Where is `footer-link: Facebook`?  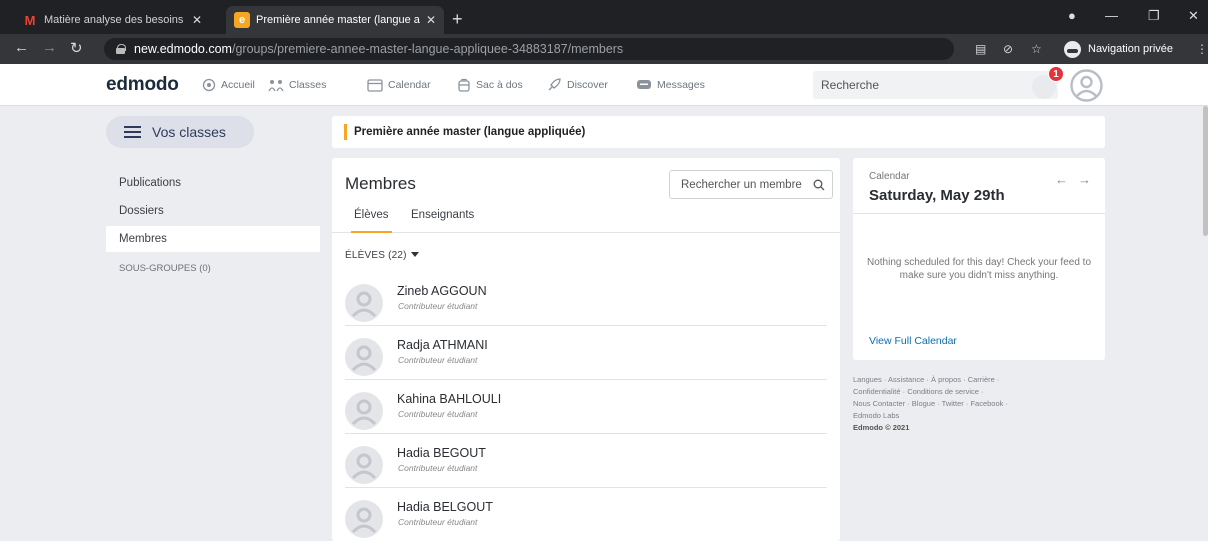 footer-link: Facebook is located at coordinates (986, 403).